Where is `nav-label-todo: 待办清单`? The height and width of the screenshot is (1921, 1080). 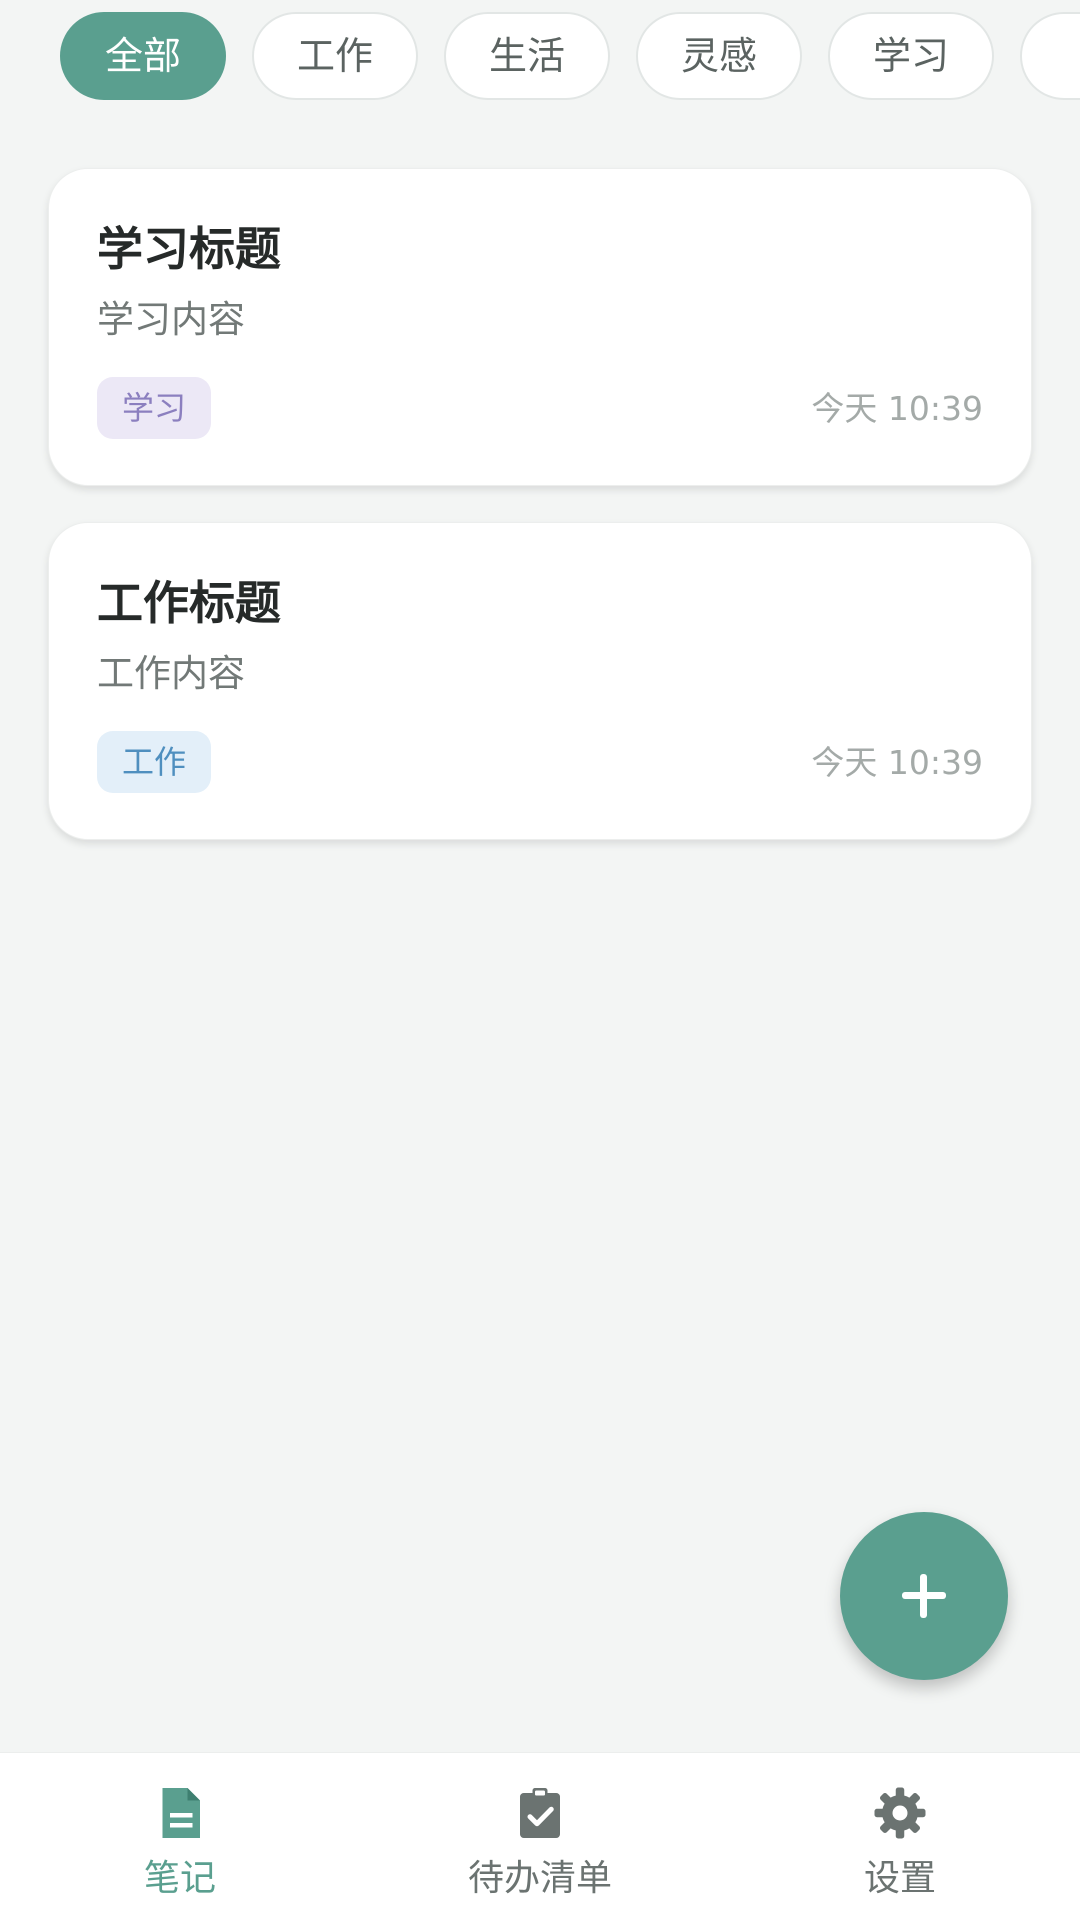
nav-label-todo: 待办清单 is located at coordinates (539, 1878).